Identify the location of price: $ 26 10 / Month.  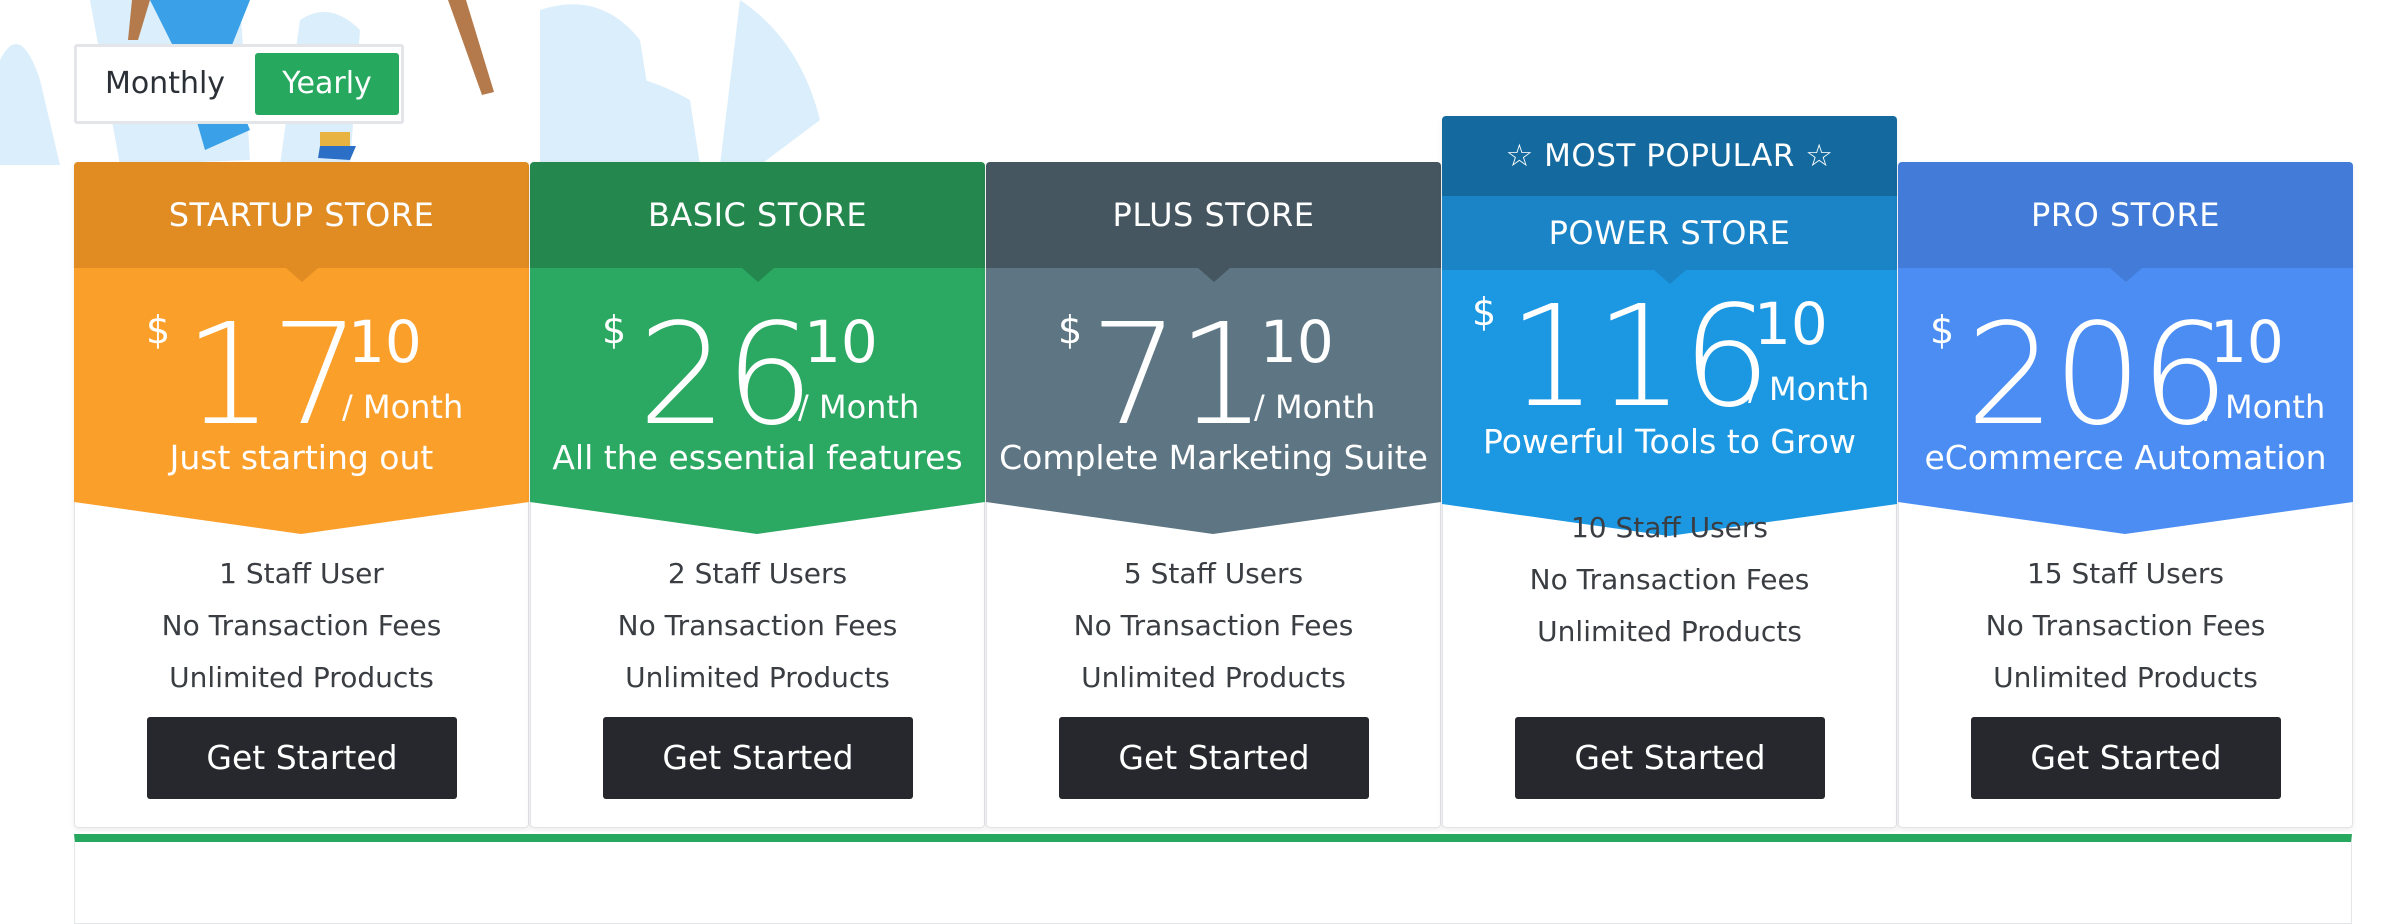
(757, 367).